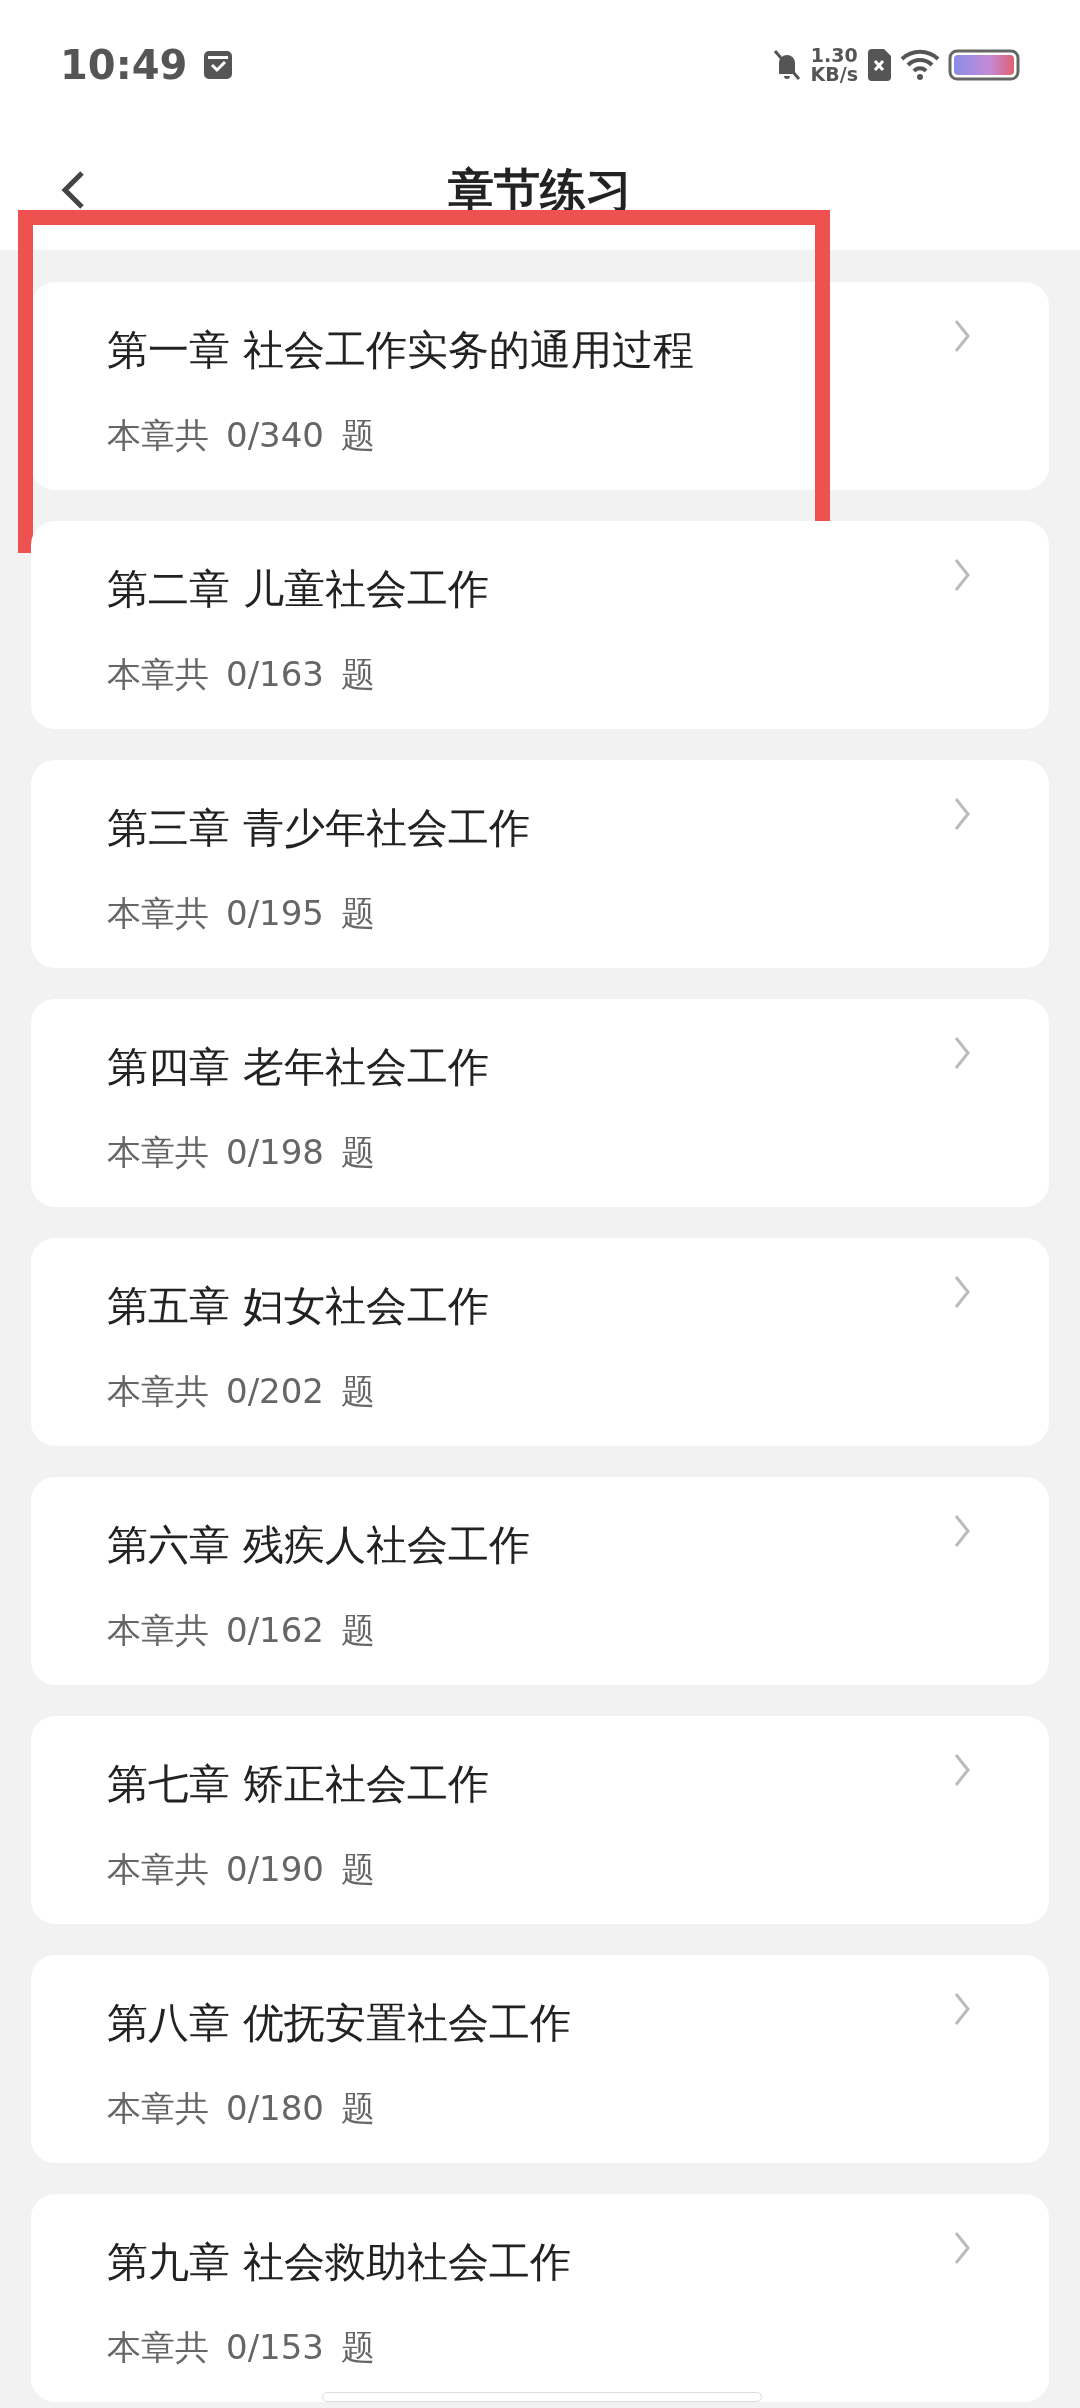  What do you see at coordinates (298, 1784) in the screenshot?
I see `chapter-title: 第七章 矫正社会工作` at bounding box center [298, 1784].